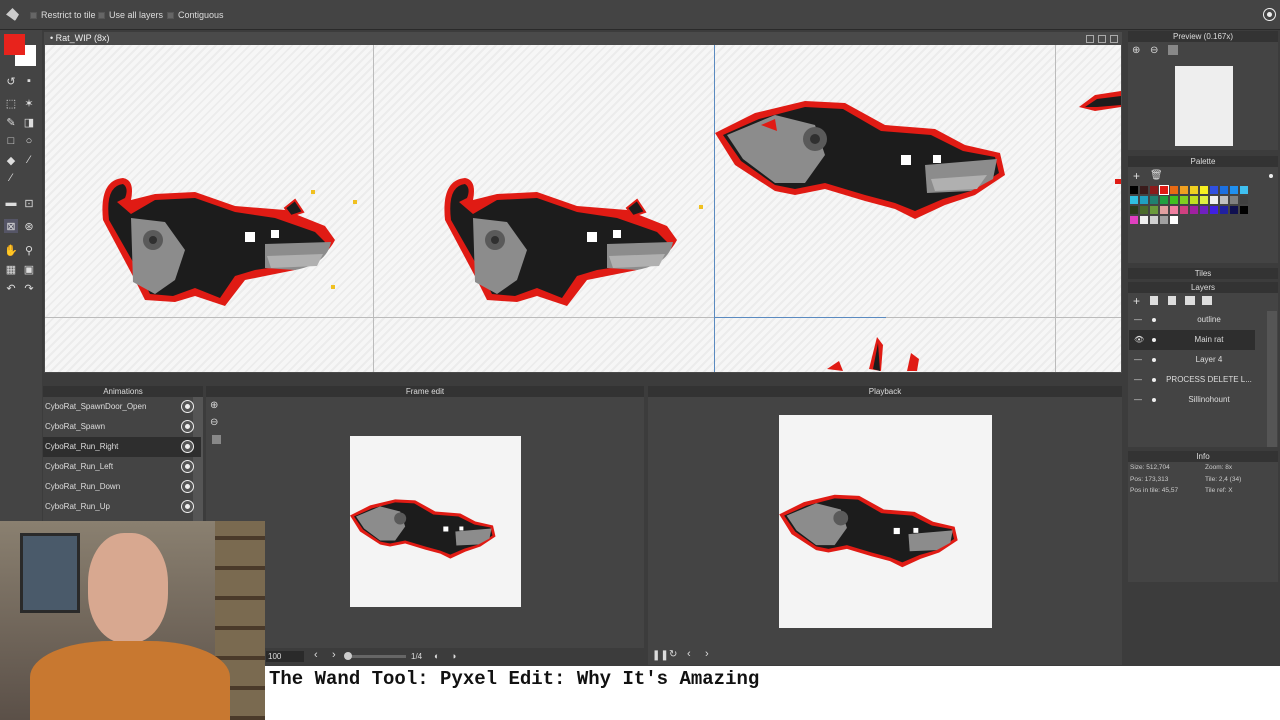 This screenshot has width=1280, height=720. What do you see at coordinates (1154, 300) in the screenshot?
I see `delete-layer-icon` at bounding box center [1154, 300].